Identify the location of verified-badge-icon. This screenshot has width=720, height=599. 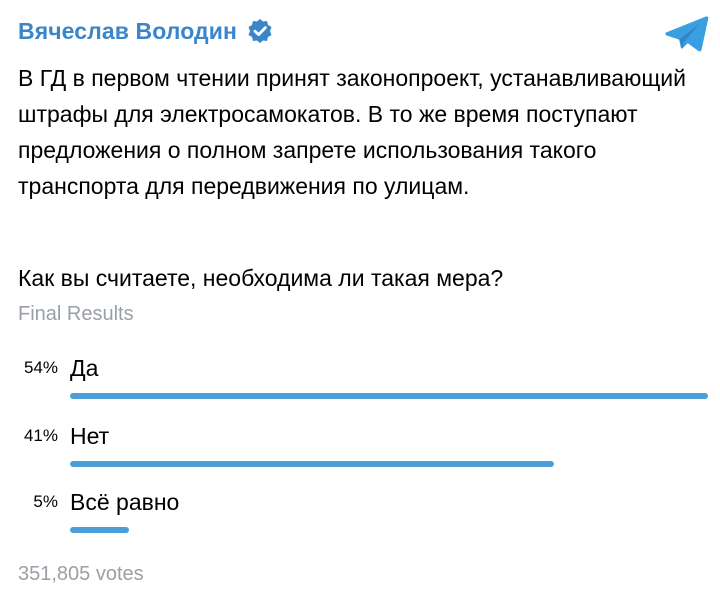
(260, 31).